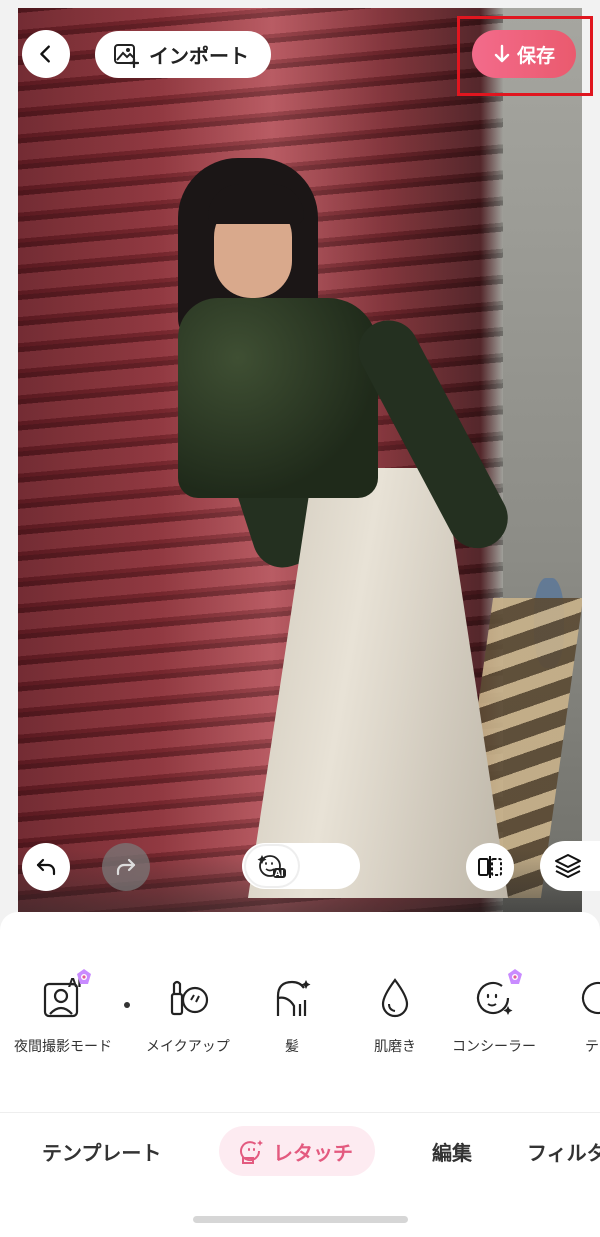 This screenshot has height=1237, width=600. What do you see at coordinates (7, 998) in the screenshot?
I see `face-icon` at bounding box center [7, 998].